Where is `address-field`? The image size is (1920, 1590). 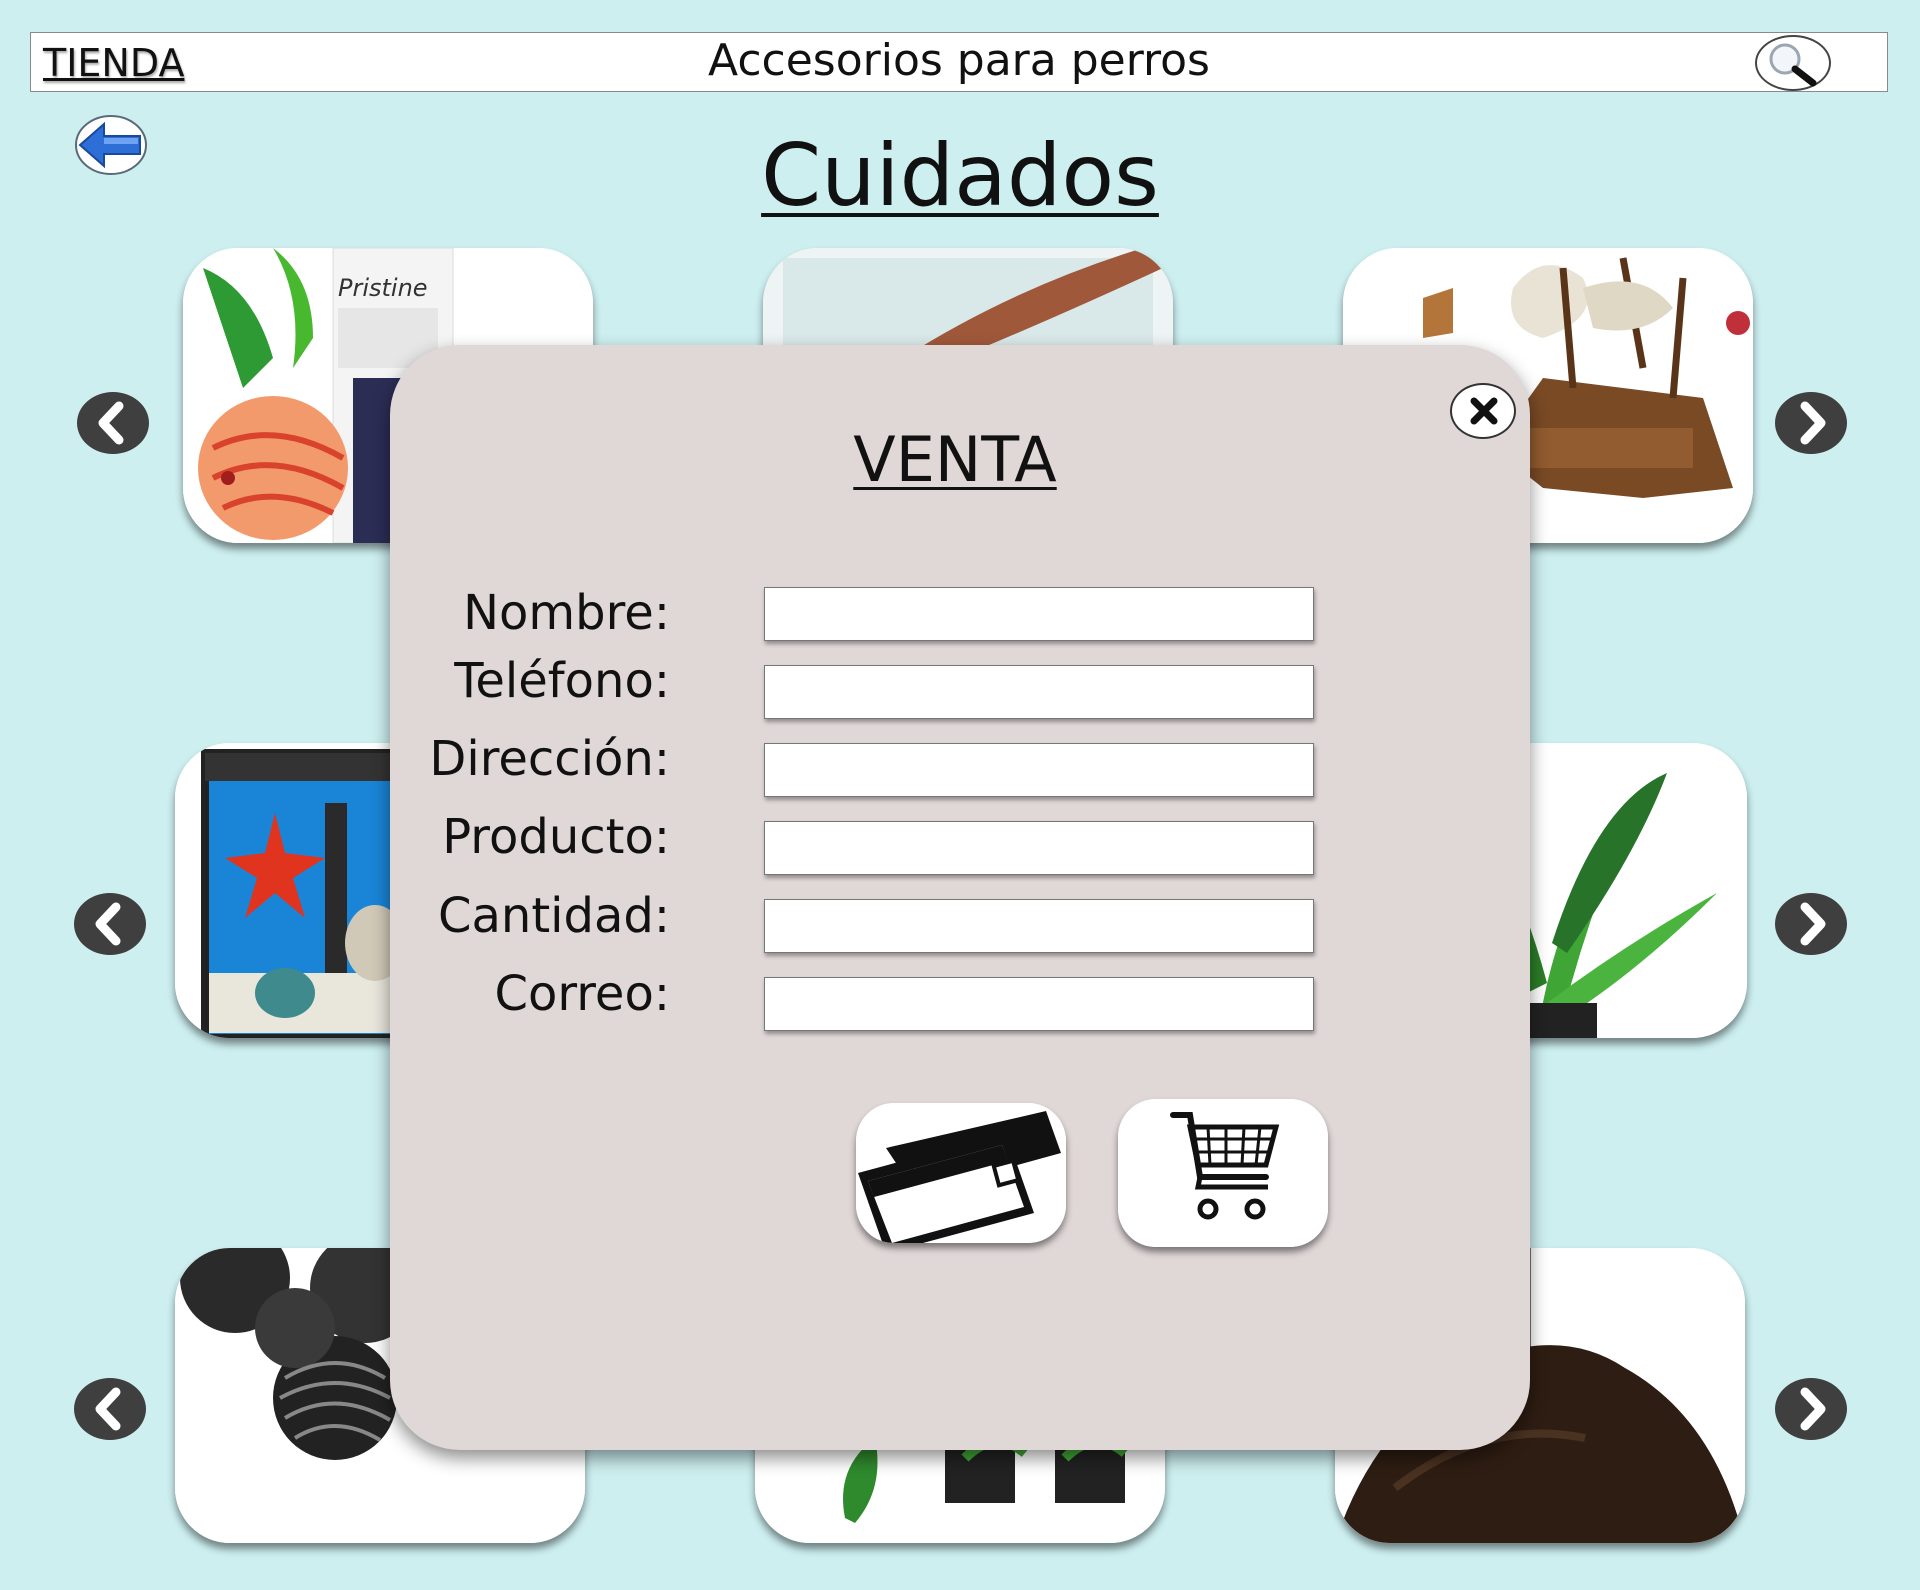 address-field is located at coordinates (1039, 770).